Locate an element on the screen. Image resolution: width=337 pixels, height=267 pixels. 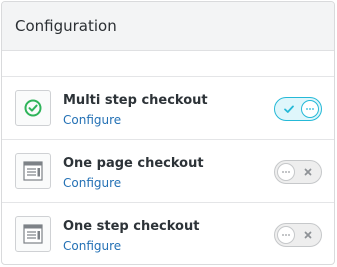
one-step-toggle is located at coordinates (298, 235).